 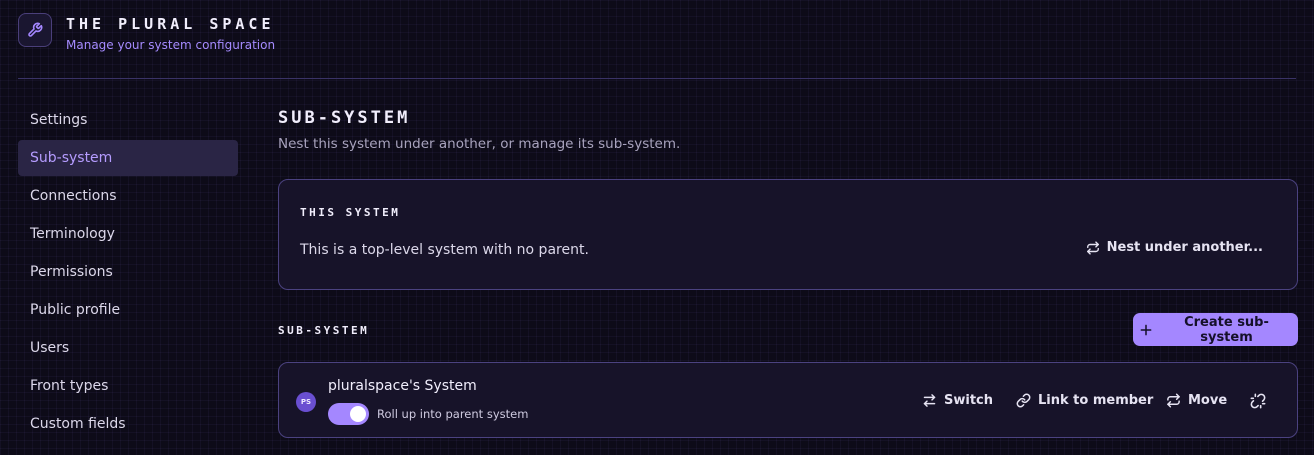 What do you see at coordinates (402, 386) in the screenshot?
I see `sub-system-name: pluralspace's System` at bounding box center [402, 386].